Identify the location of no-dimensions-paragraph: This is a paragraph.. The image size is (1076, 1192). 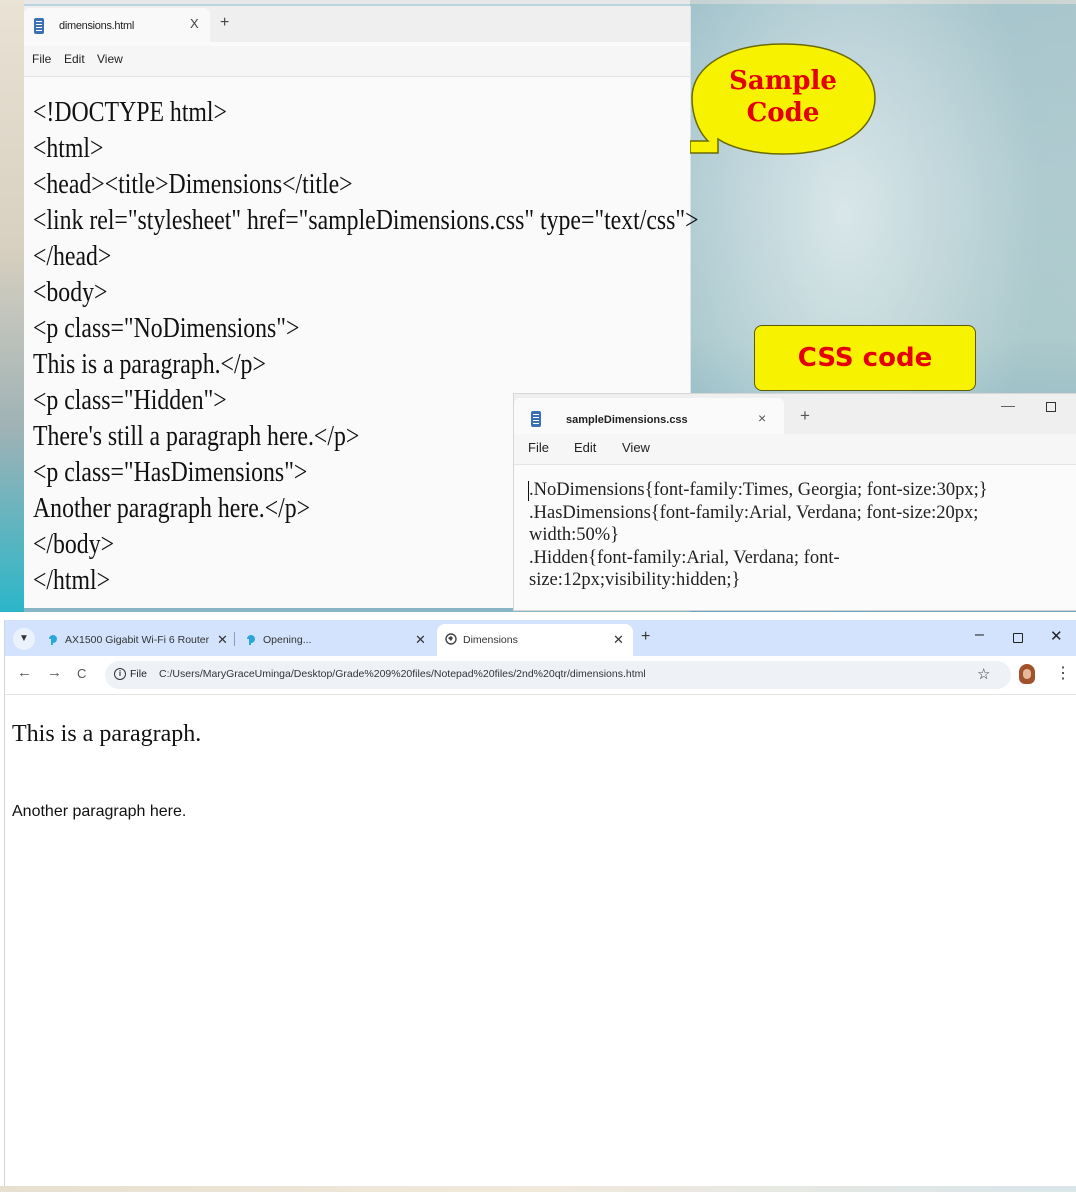
(107, 734).